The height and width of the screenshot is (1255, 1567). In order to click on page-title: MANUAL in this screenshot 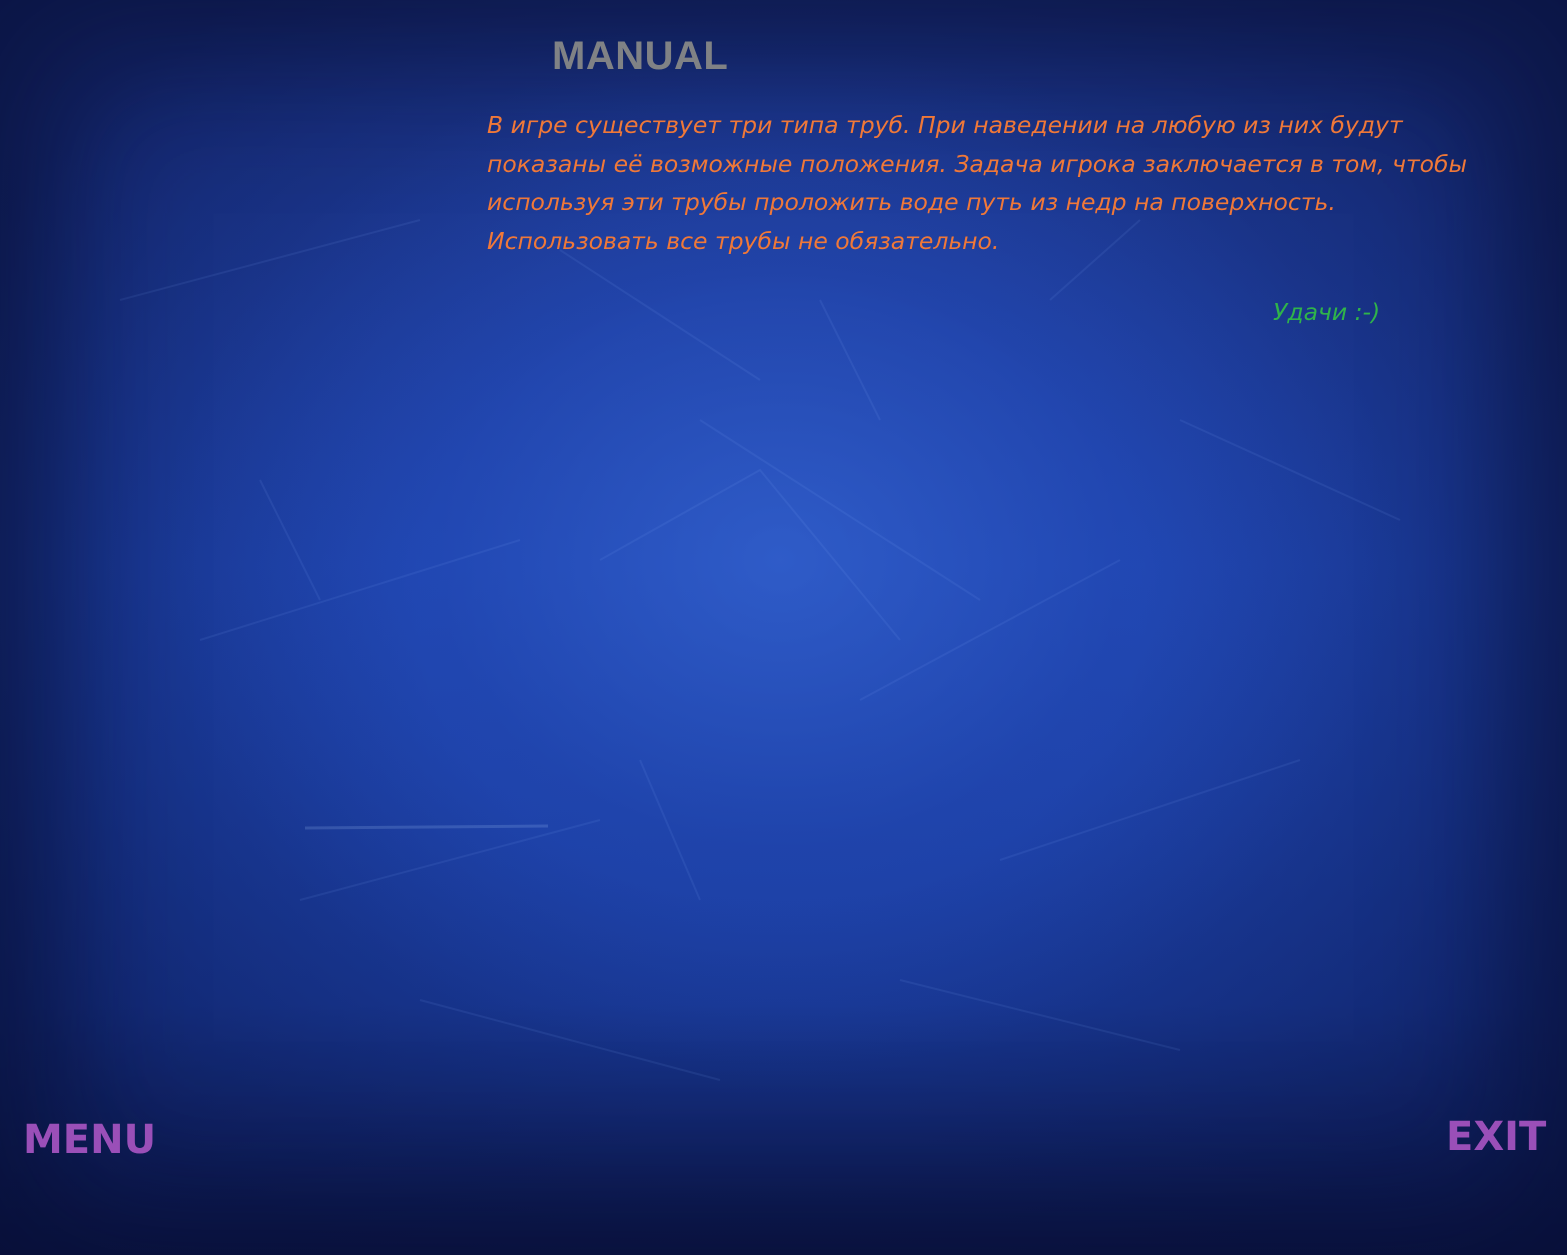, I will do `click(640, 56)`.